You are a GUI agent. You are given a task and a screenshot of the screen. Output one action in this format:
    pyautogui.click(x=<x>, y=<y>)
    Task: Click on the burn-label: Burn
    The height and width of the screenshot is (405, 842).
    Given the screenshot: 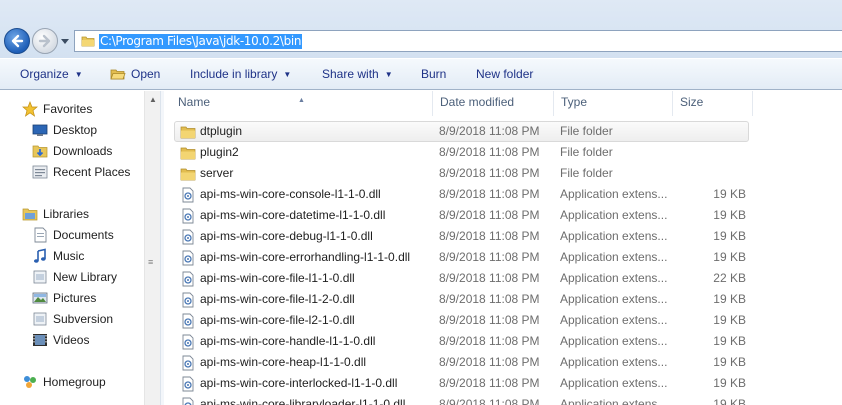 What is the action you would take?
    pyautogui.click(x=434, y=74)
    